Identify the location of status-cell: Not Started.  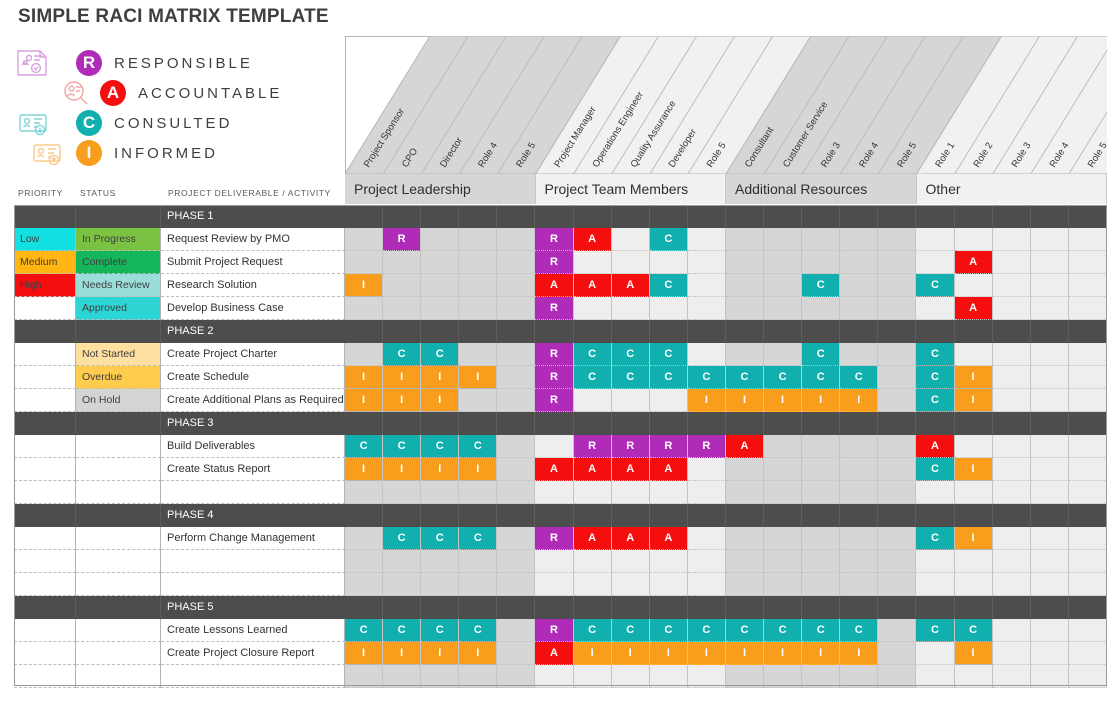
(118, 354).